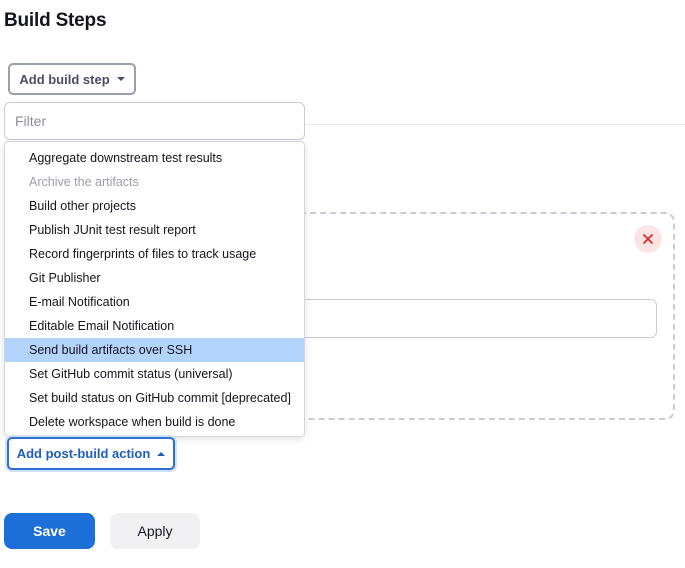 The image size is (685, 568). What do you see at coordinates (154, 158) in the screenshot?
I see `menu-item: Aggregate downstream test results` at bounding box center [154, 158].